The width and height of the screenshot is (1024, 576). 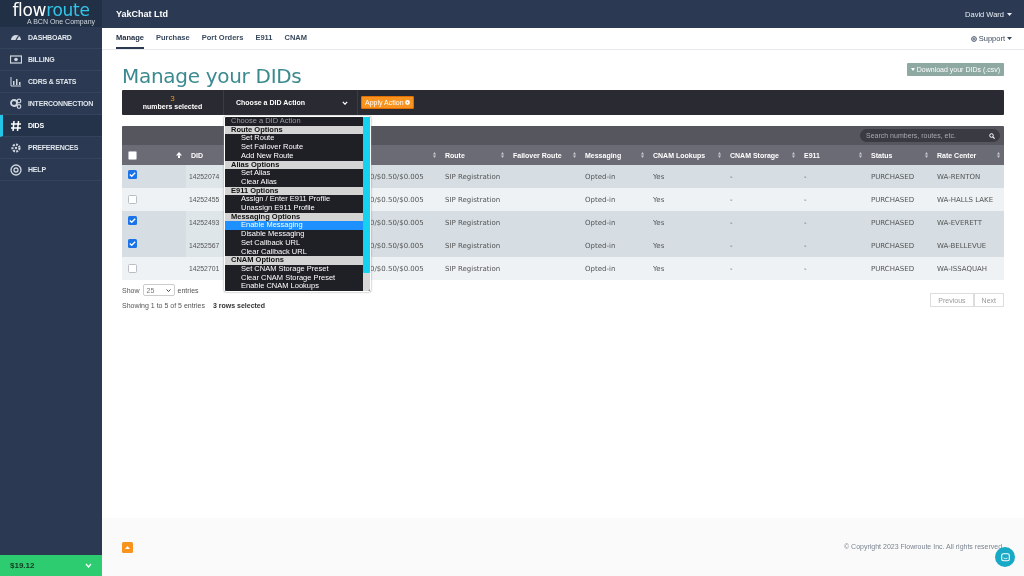 I want to click on page-title: Manage your DIDs, so click(x=212, y=75).